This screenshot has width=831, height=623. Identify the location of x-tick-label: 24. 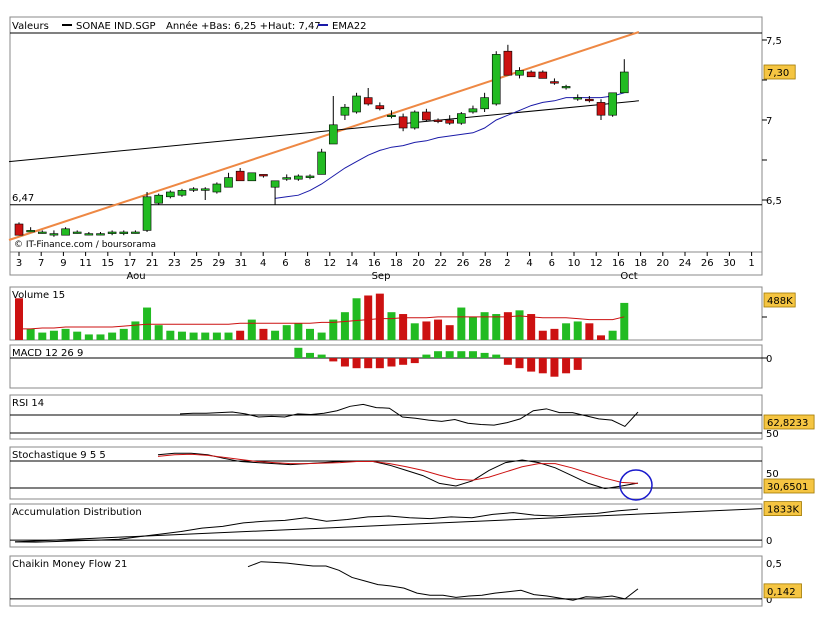
(685, 263).